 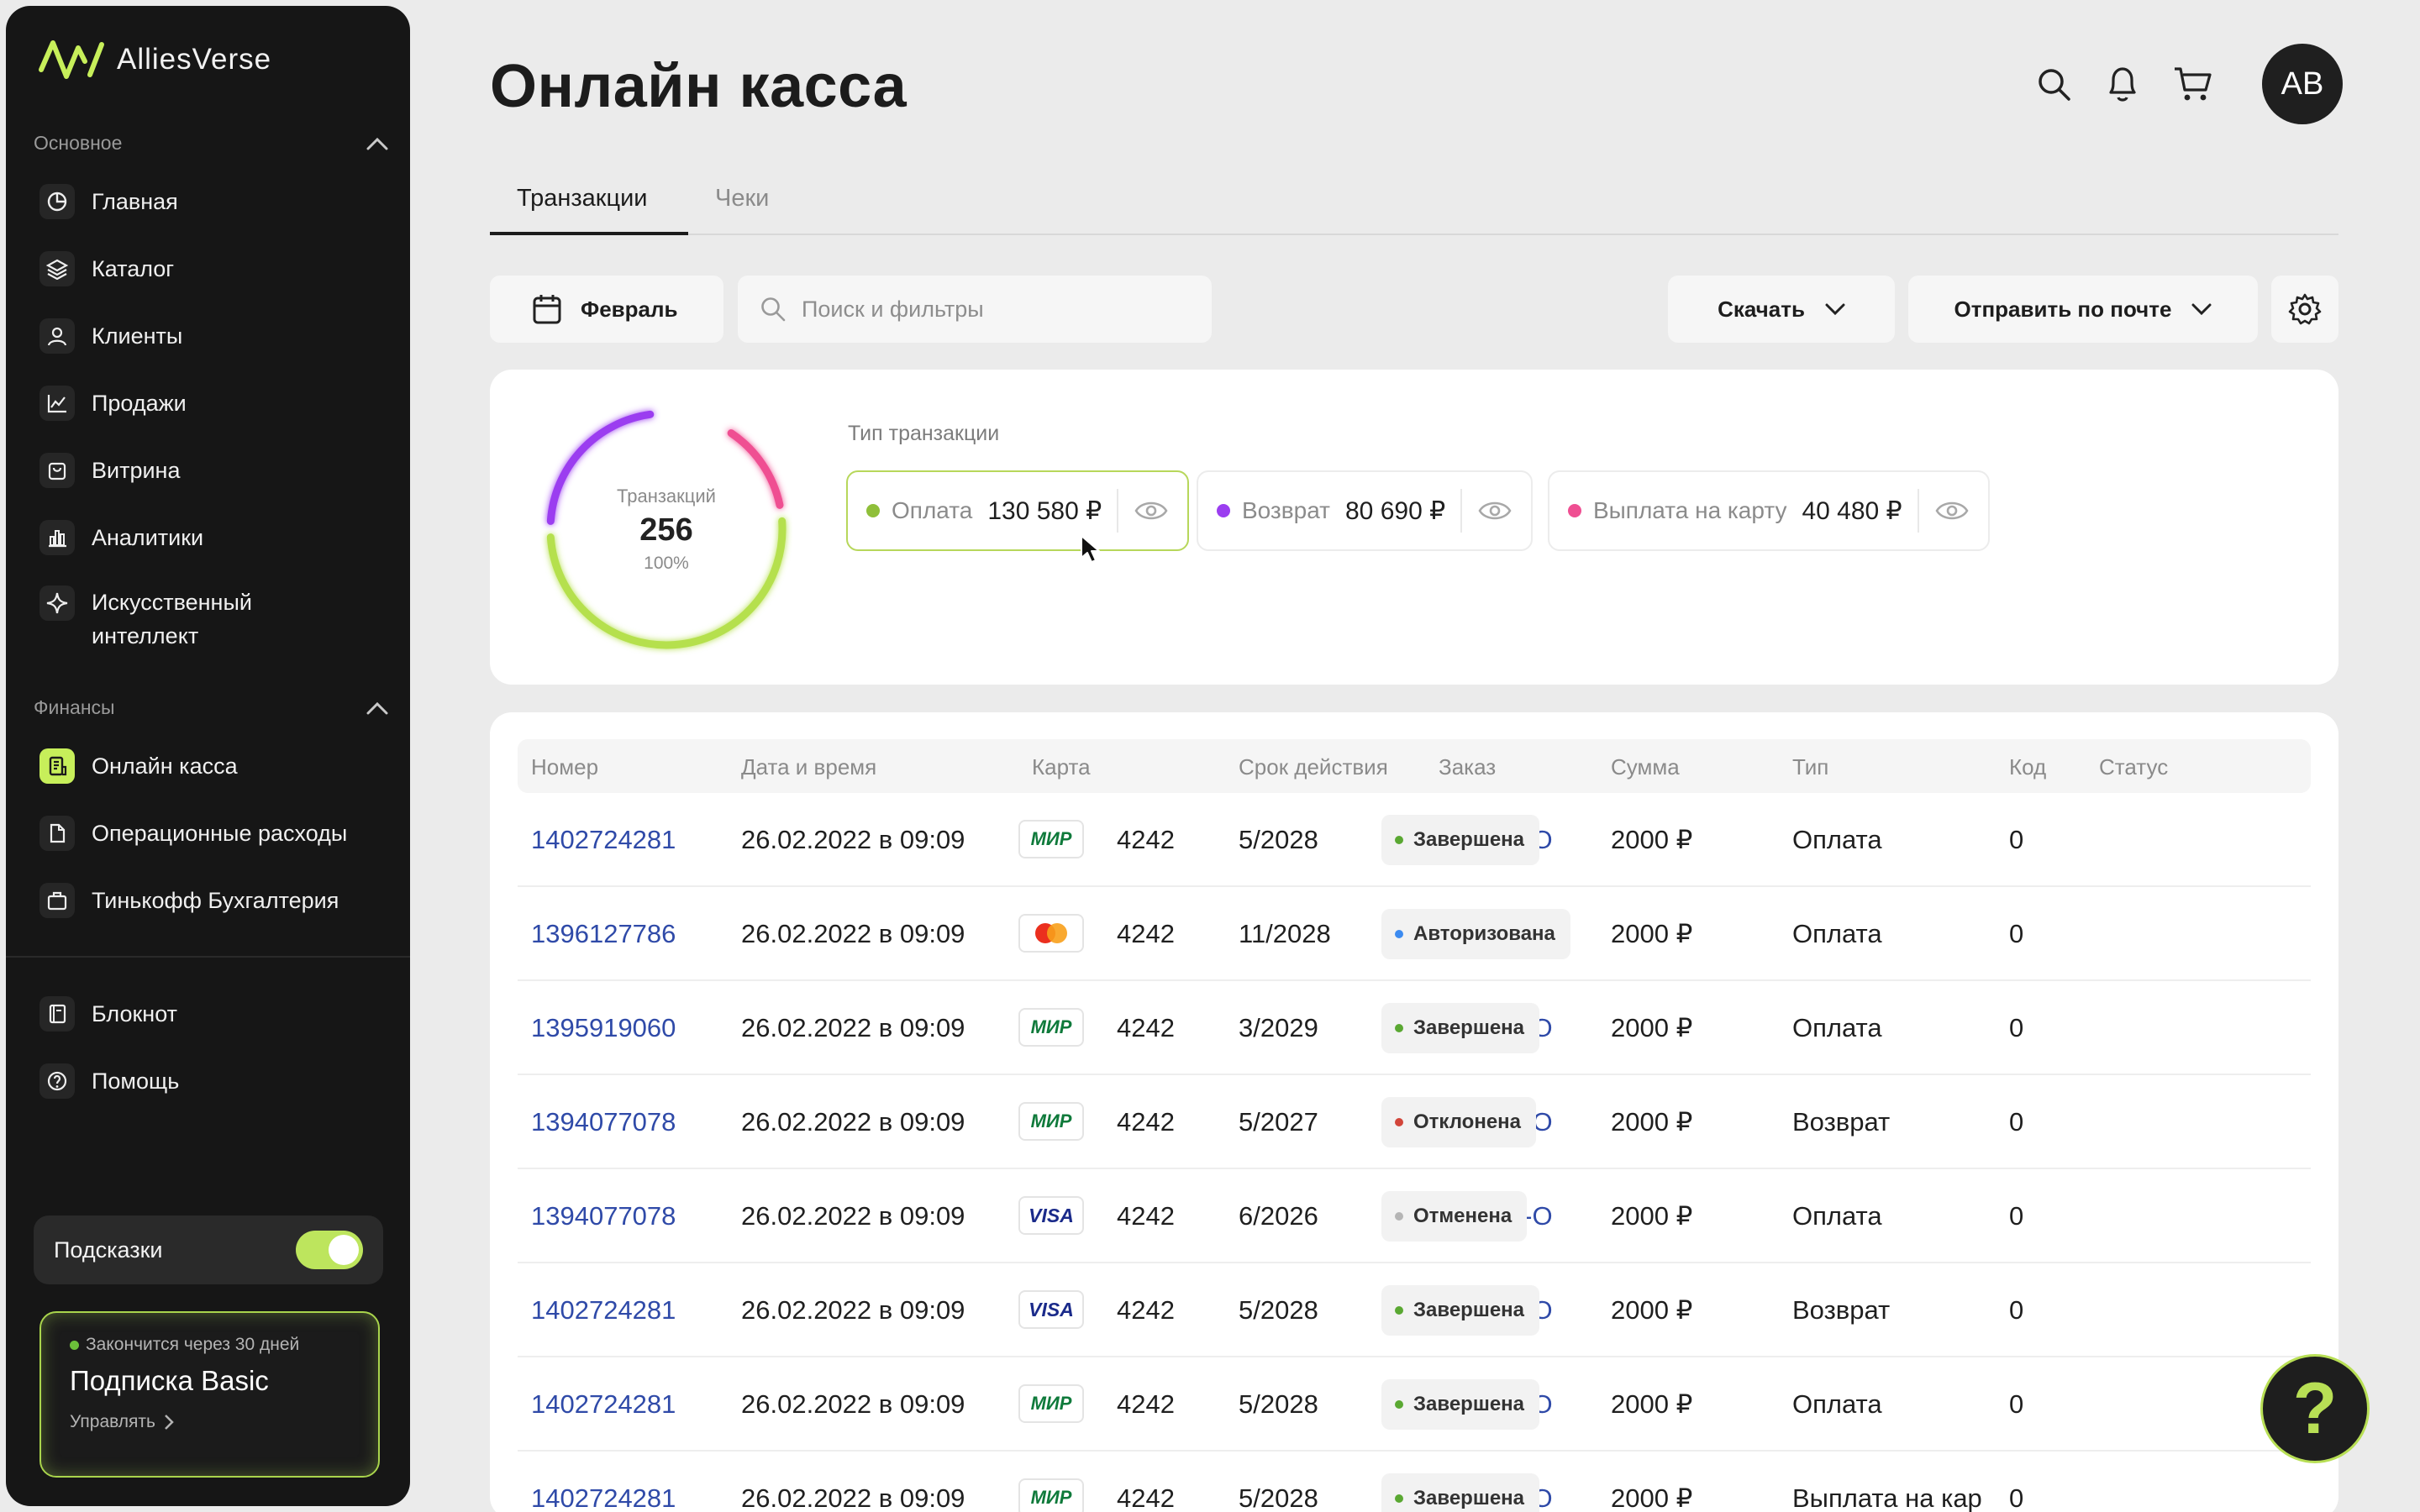 What do you see at coordinates (1782, 309) in the screenshot?
I see `download-button: Скачать` at bounding box center [1782, 309].